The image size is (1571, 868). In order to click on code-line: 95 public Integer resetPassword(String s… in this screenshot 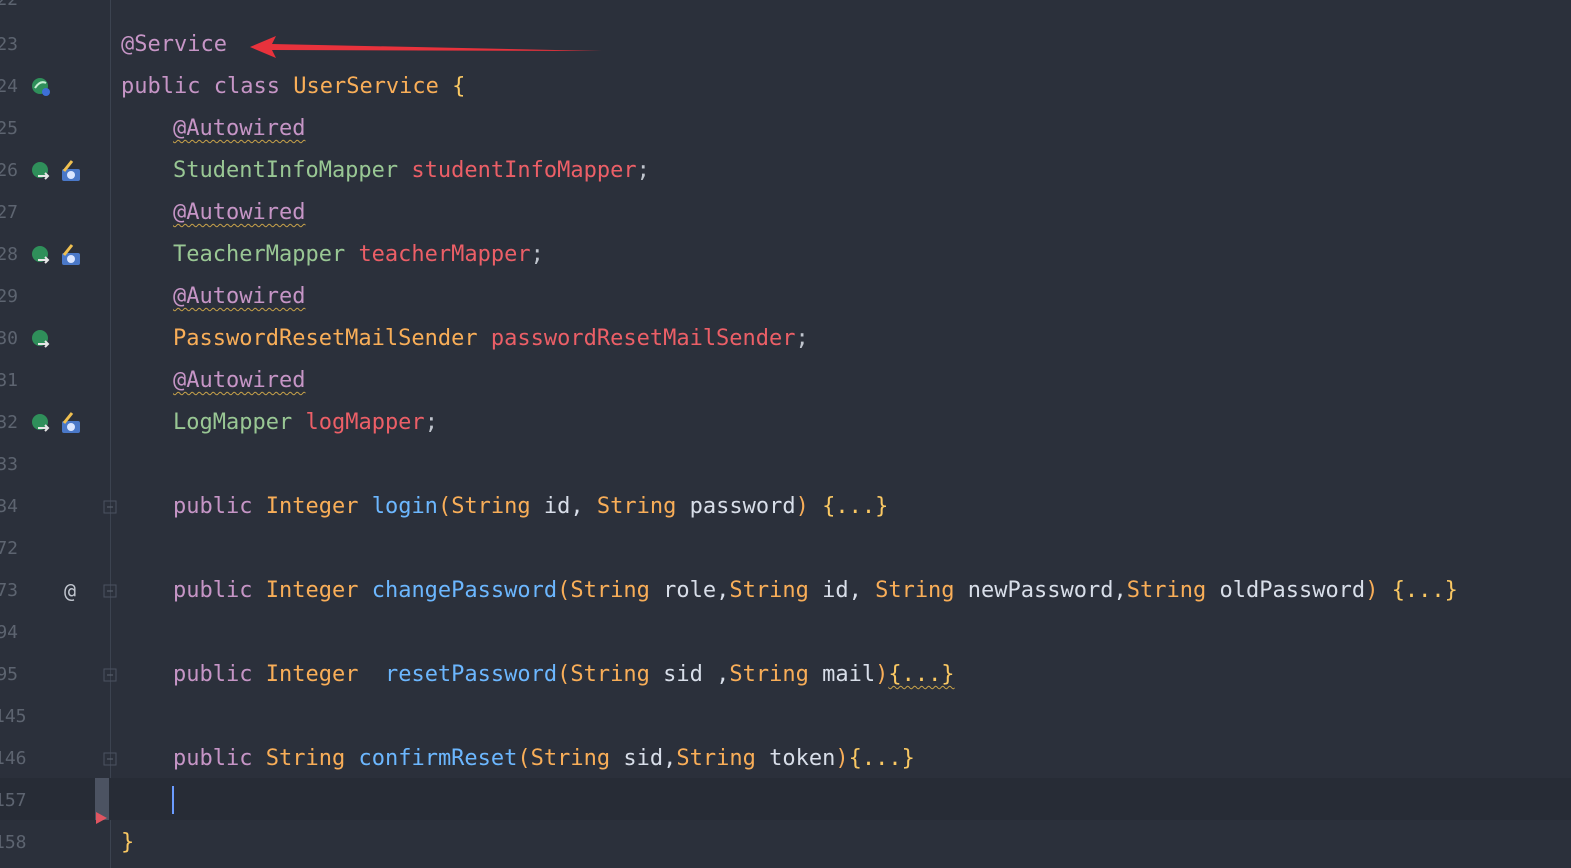, I will do `click(785, 675)`.